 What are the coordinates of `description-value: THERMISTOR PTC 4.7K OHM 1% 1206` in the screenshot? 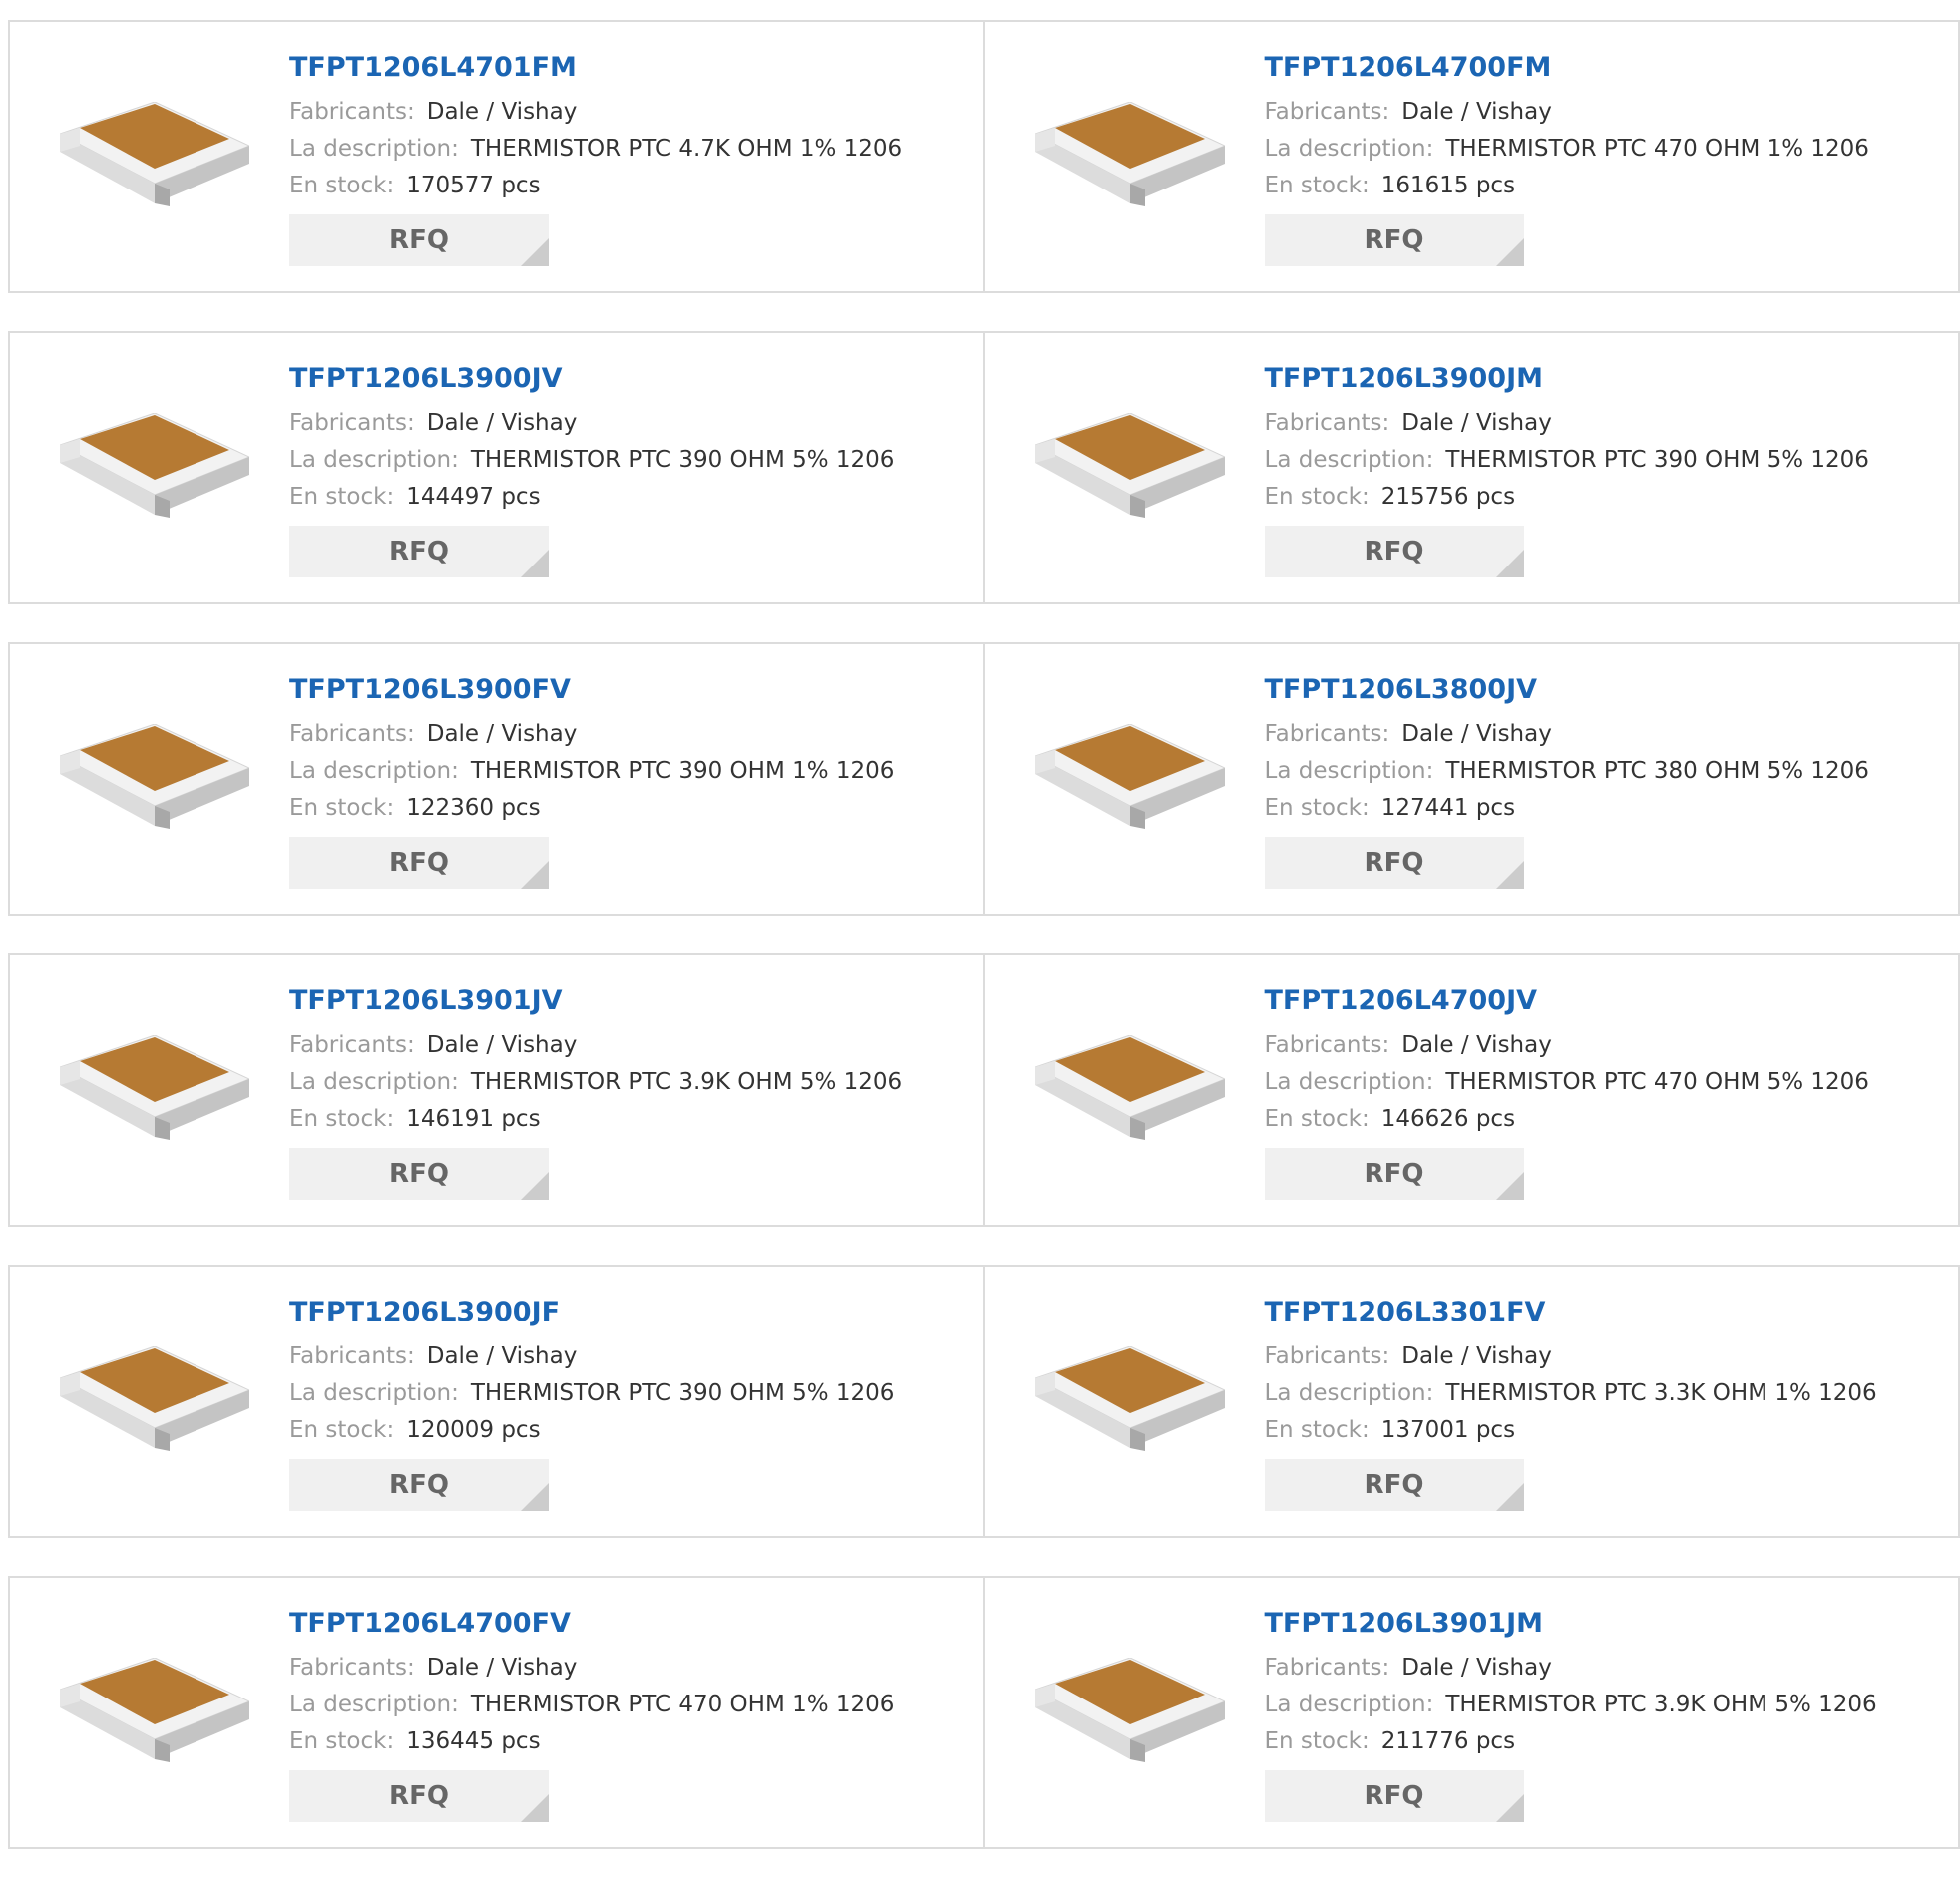 It's located at (686, 149).